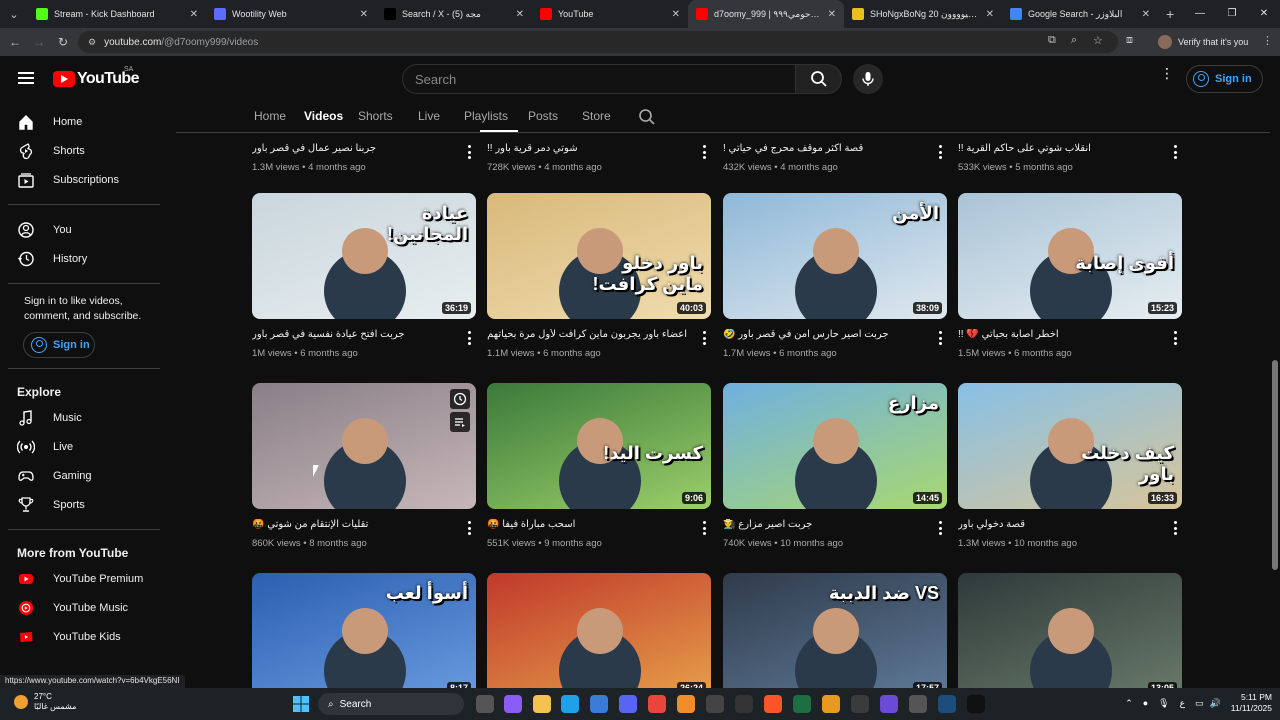  Describe the element at coordinates (14, 14) in the screenshot. I see `tab-search-dropdown-icon: ⌄` at that location.